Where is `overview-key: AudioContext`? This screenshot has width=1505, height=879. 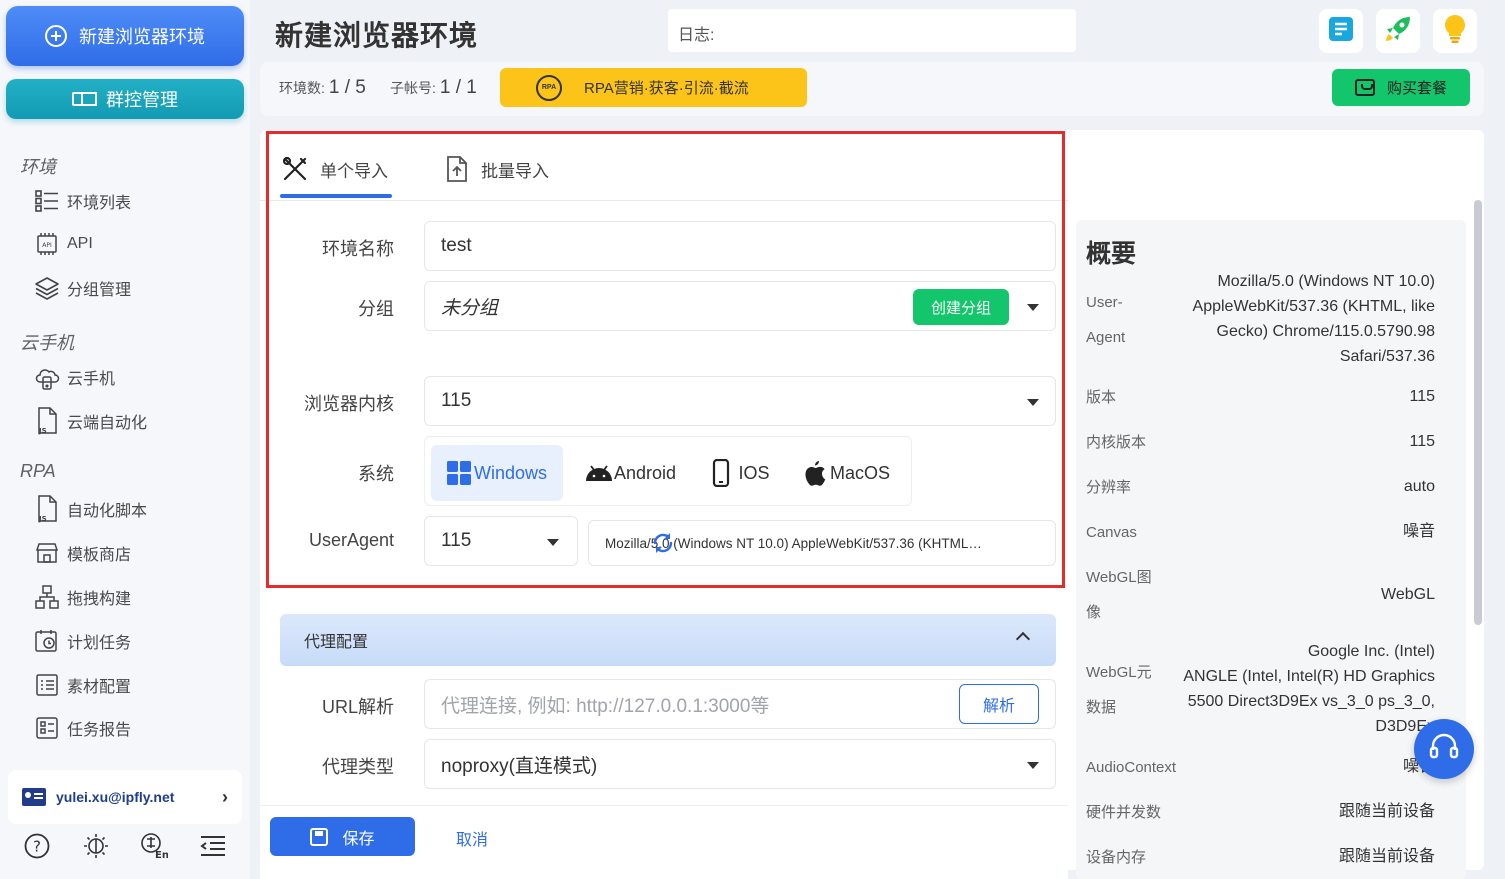
overview-key: AudioContext is located at coordinates (1131, 767).